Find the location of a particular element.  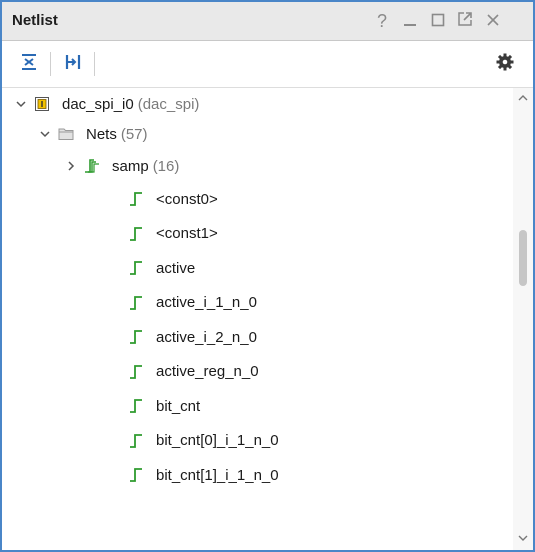

tree-node-bus: samp (16) is located at coordinates (257, 166).